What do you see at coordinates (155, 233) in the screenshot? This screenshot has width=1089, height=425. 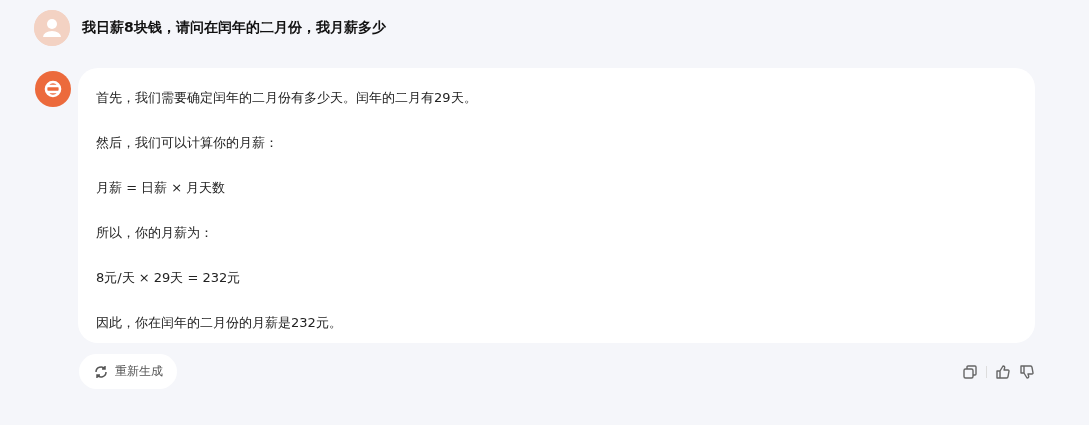 I see `answer-paragraph: 所以，你的月薪为：` at bounding box center [155, 233].